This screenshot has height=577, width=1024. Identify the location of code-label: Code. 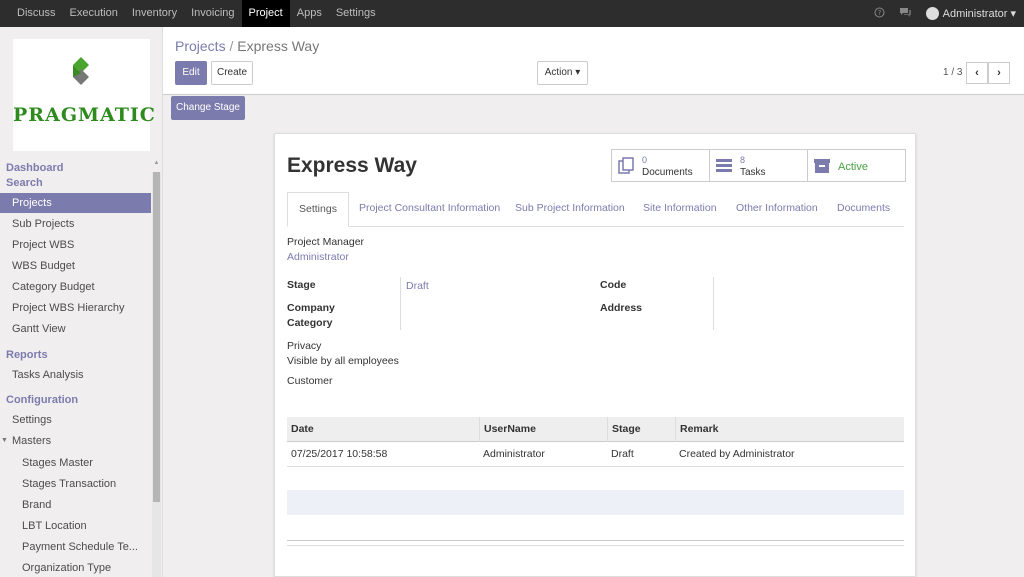
(613, 285).